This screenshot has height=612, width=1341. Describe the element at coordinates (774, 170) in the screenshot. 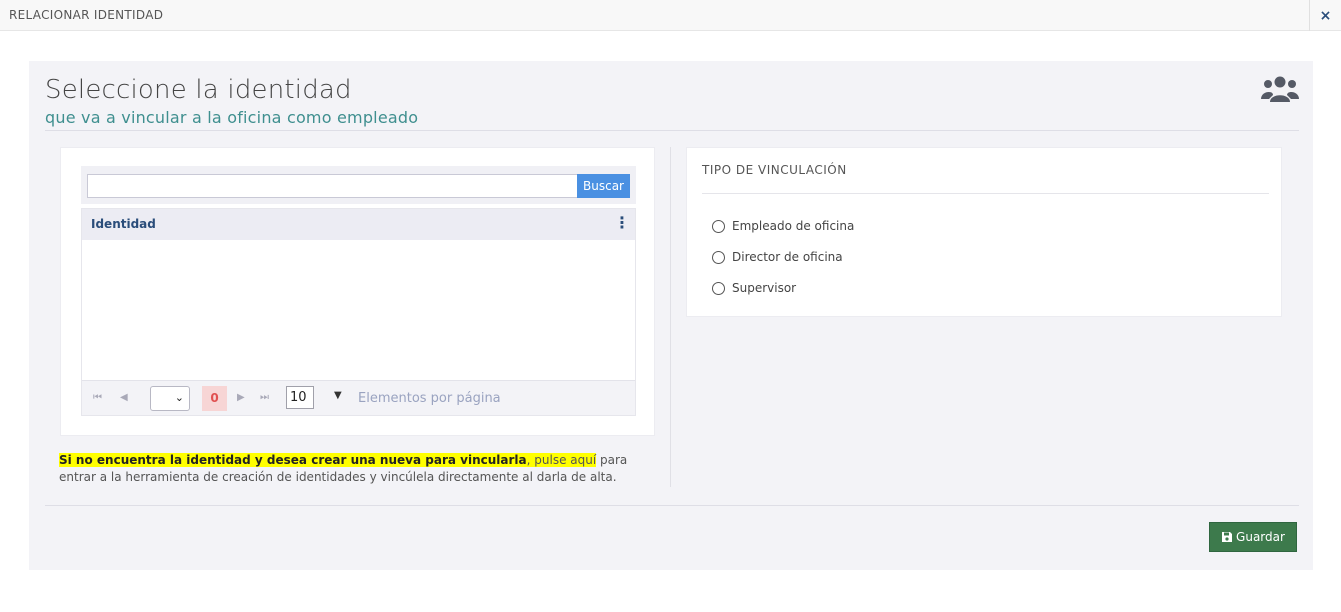

I see `link-type-title: TIPO DE VINCULACIÓN` at that location.